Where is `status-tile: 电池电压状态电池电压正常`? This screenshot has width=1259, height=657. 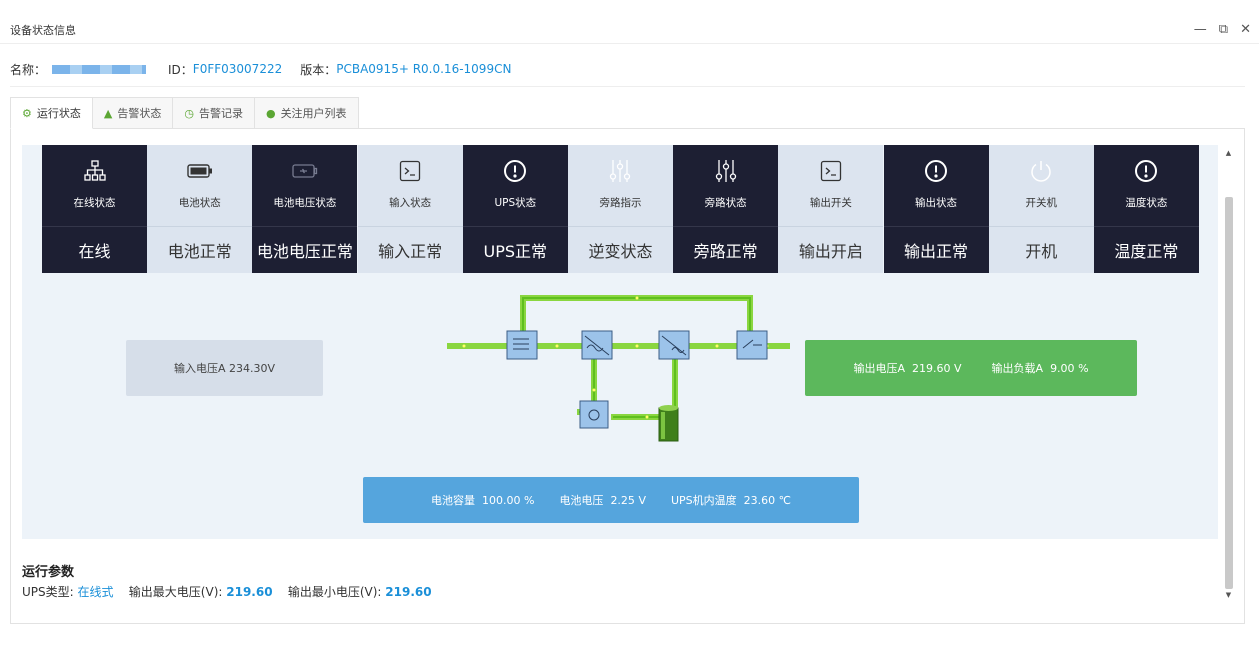 status-tile: 电池电压状态电池电压正常 is located at coordinates (305, 209).